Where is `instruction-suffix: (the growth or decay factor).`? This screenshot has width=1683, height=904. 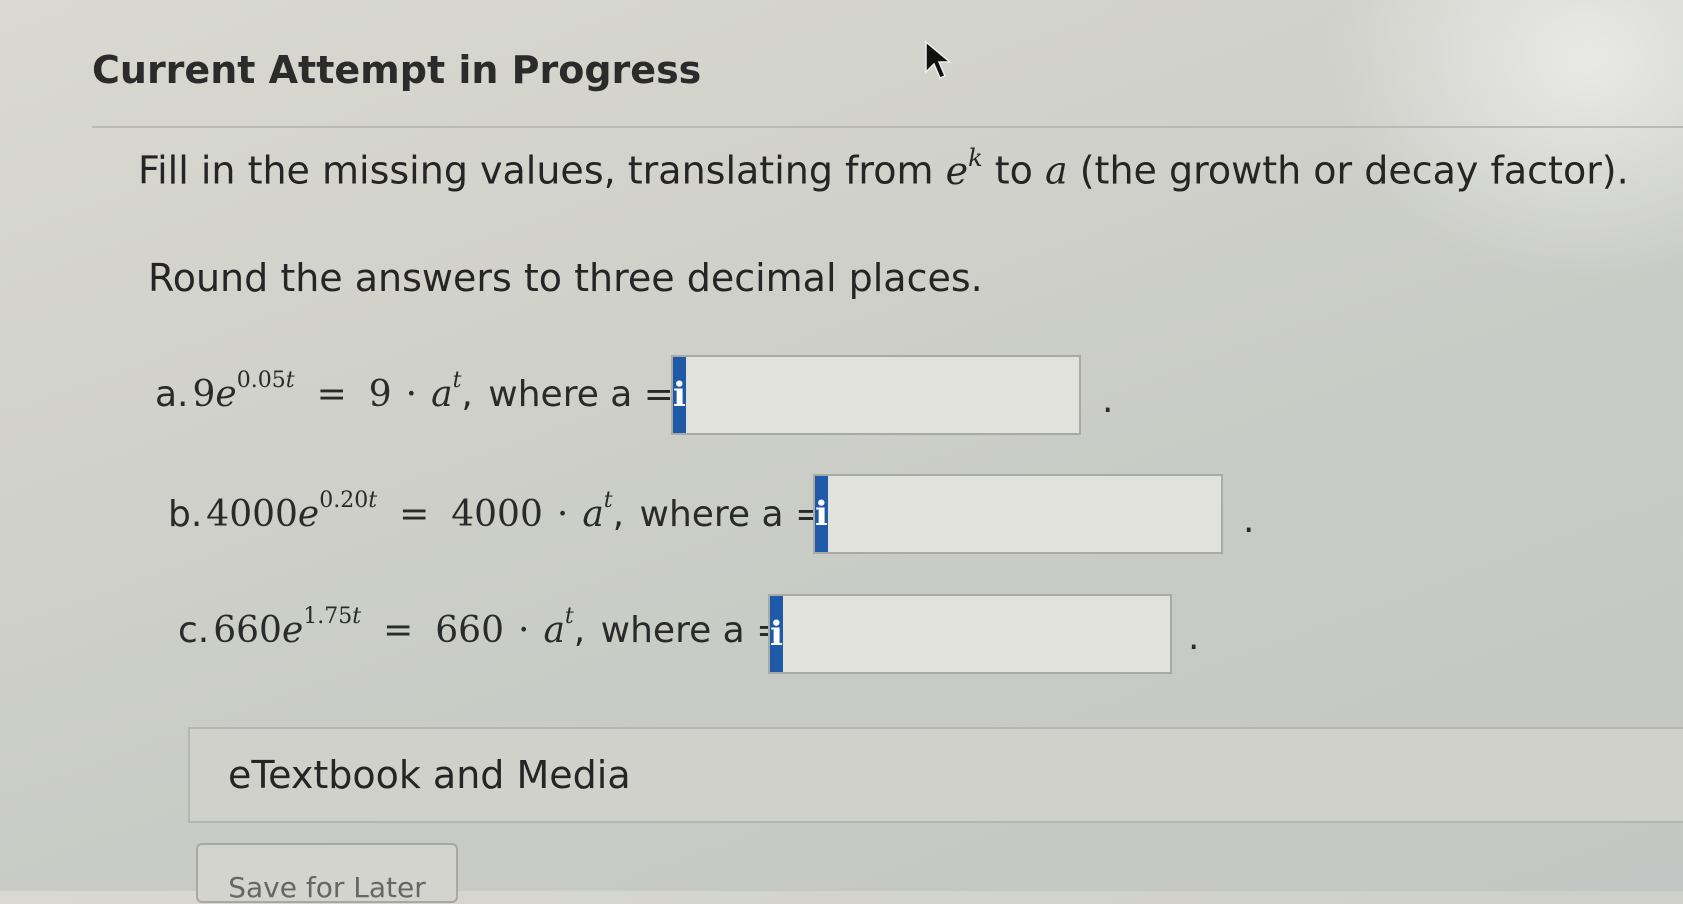 instruction-suffix: (the growth or decay factor). is located at coordinates (1354, 170).